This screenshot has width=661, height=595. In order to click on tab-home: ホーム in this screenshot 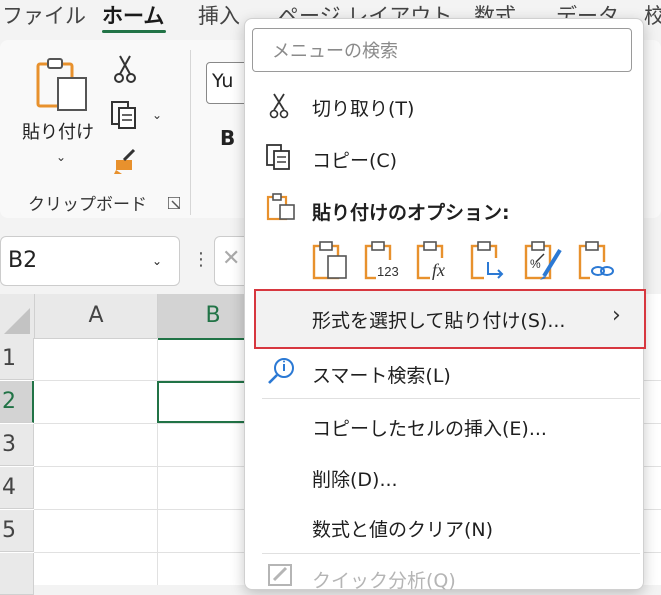, I will do `click(133, 15)`.